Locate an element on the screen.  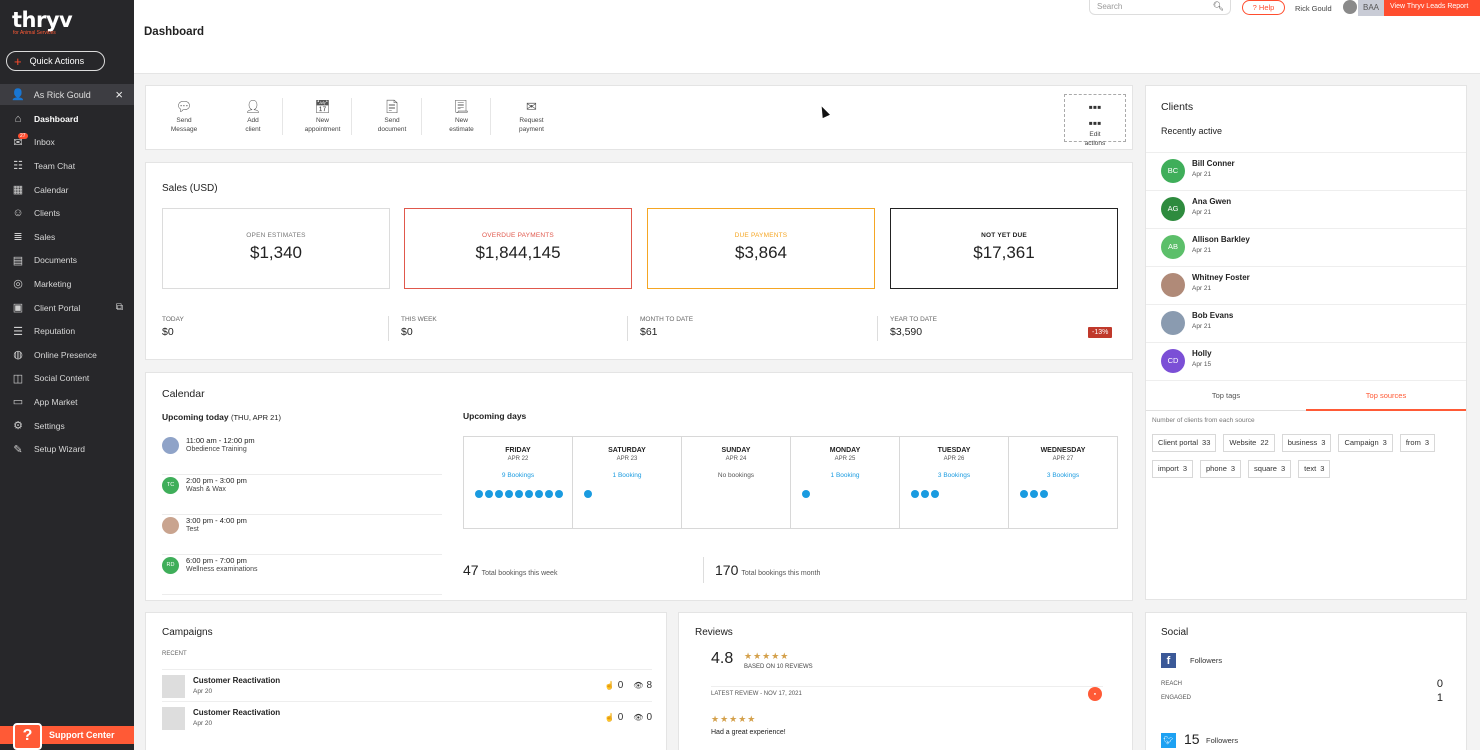
source-chip: phone 3 is located at coordinates (1221, 469).